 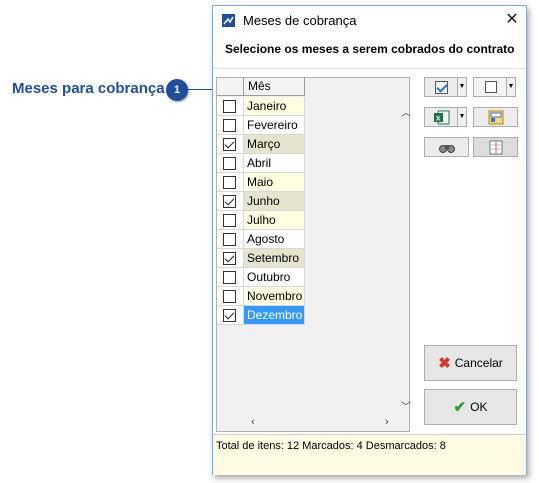 I want to click on month-name-cell: Maio, so click(x=274, y=182).